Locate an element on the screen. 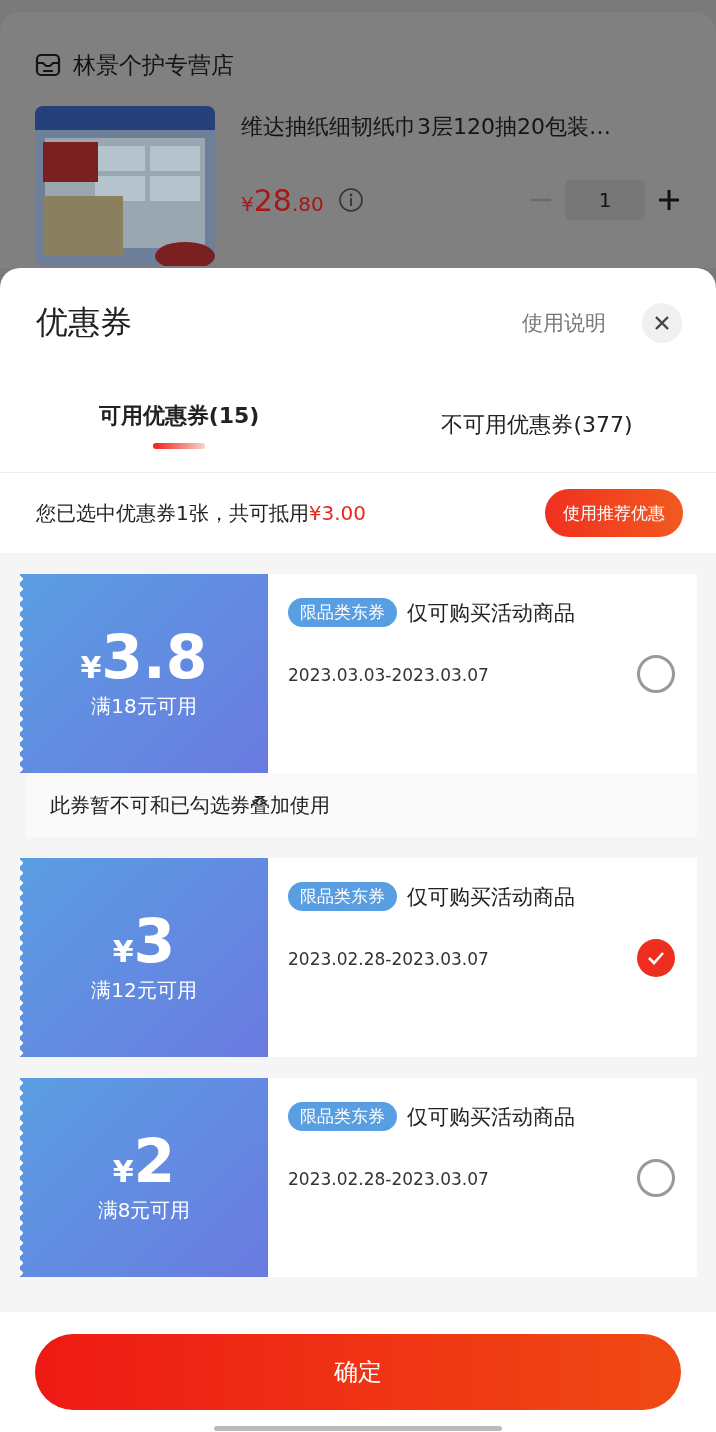  recommend-button: 使用推荐优惠 is located at coordinates (614, 513).